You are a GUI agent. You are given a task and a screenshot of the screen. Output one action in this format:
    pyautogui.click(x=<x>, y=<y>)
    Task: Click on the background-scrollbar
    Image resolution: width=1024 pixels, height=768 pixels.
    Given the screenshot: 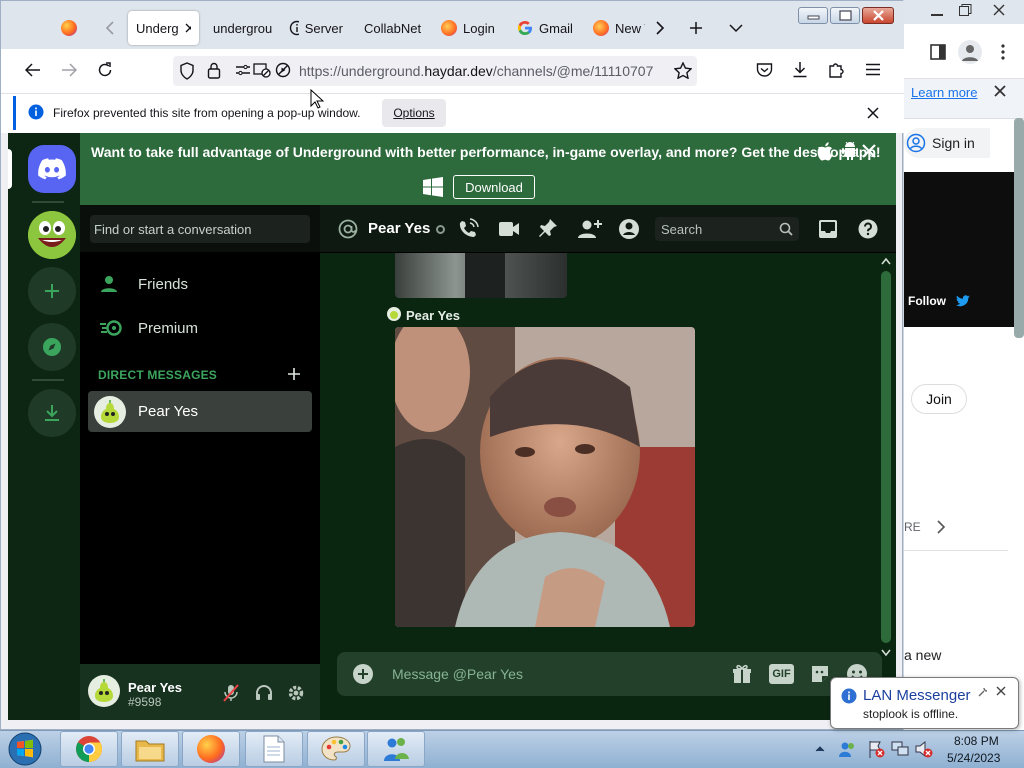 What is the action you would take?
    pyautogui.click(x=1019, y=228)
    